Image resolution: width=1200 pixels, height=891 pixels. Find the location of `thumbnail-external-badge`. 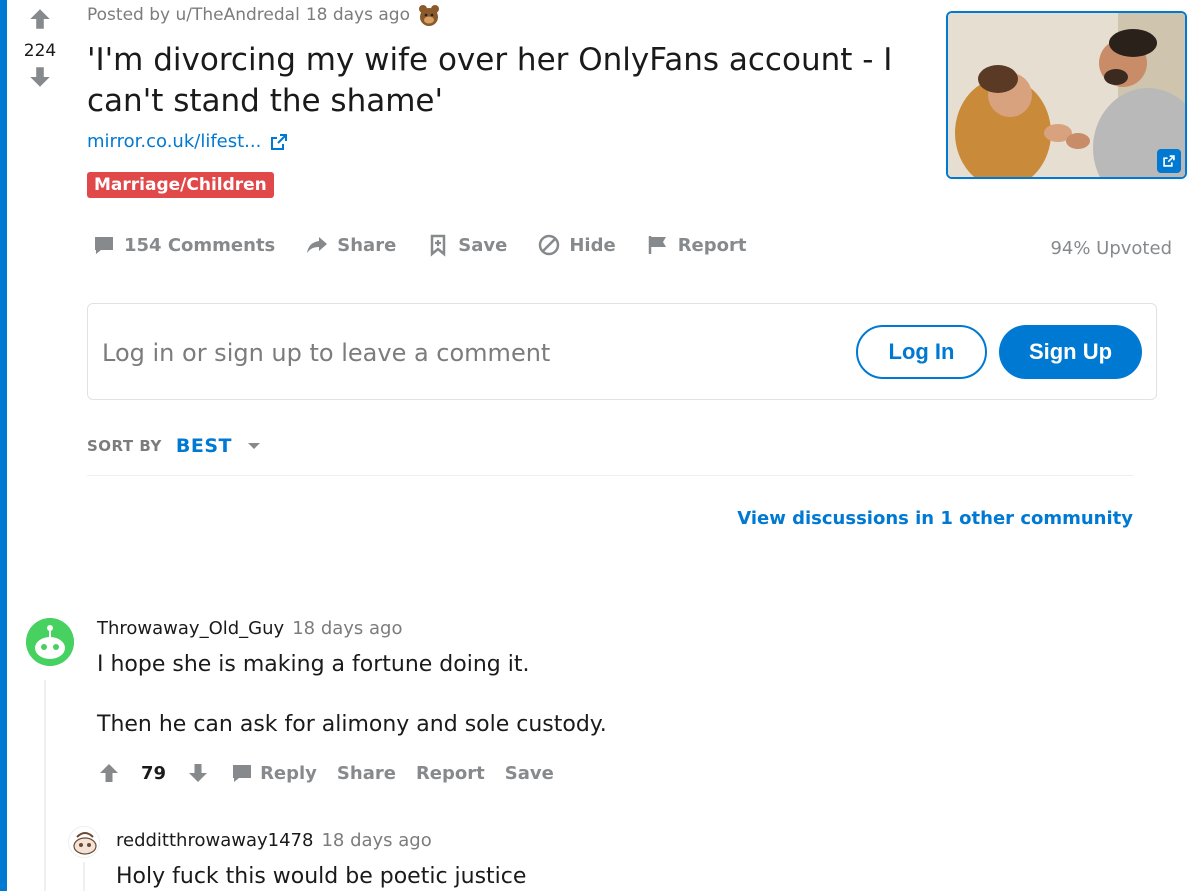

thumbnail-external-badge is located at coordinates (1169, 161).